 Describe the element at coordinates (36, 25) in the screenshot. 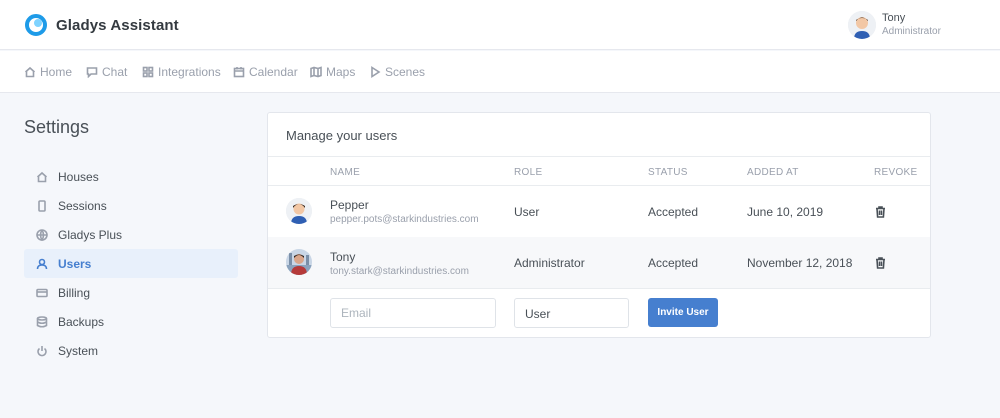

I see `gladys-logo-icon` at that location.